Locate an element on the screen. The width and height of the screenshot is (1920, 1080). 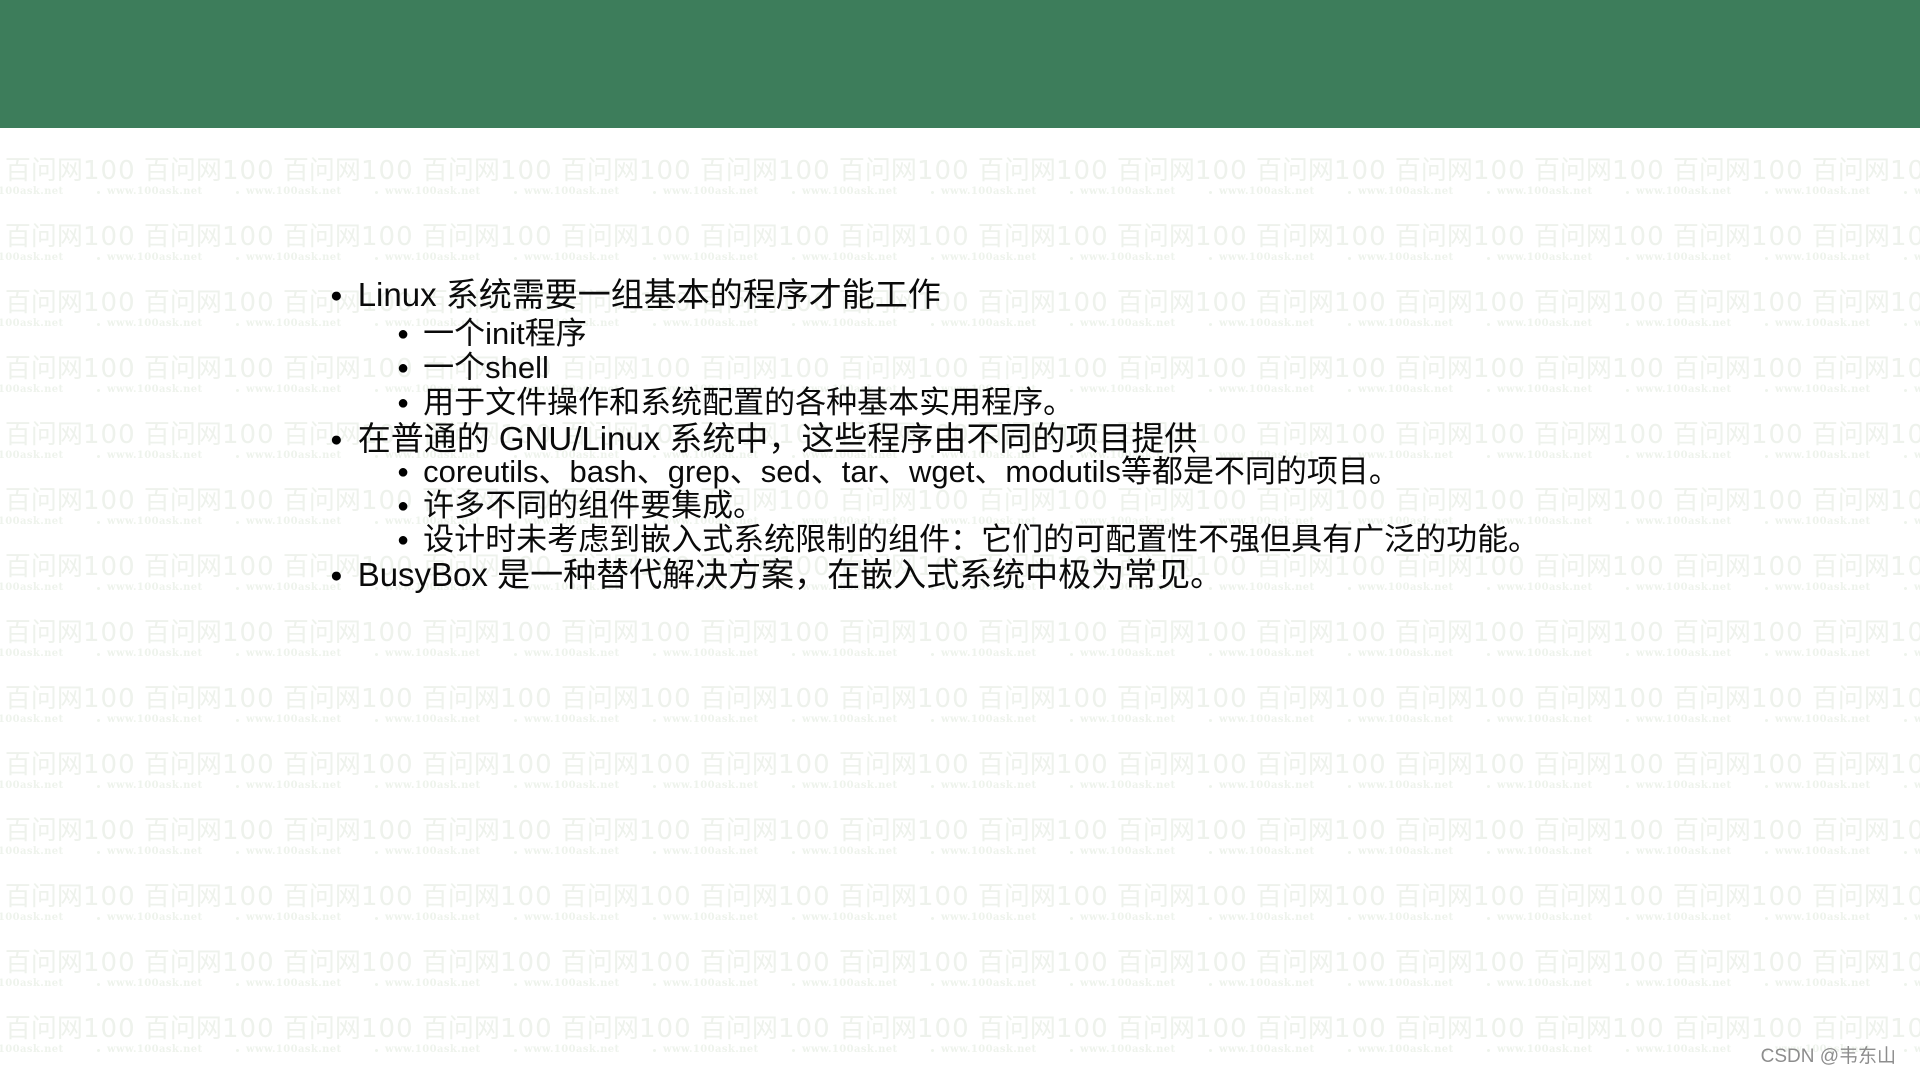
bullet-text: BusyBox 是一种替代解决方案，在嵌入式系统中极为常见。 is located at coordinates (790, 574).